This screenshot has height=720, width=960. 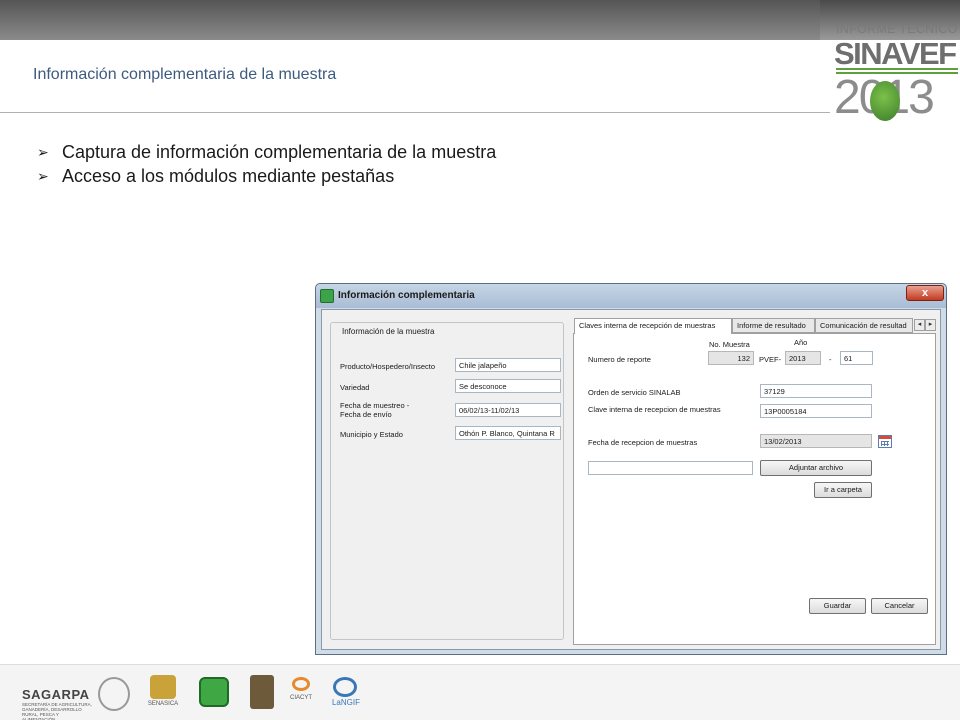 I want to click on dates-field: 06/02/13-11/02/13, so click(x=508, y=410).